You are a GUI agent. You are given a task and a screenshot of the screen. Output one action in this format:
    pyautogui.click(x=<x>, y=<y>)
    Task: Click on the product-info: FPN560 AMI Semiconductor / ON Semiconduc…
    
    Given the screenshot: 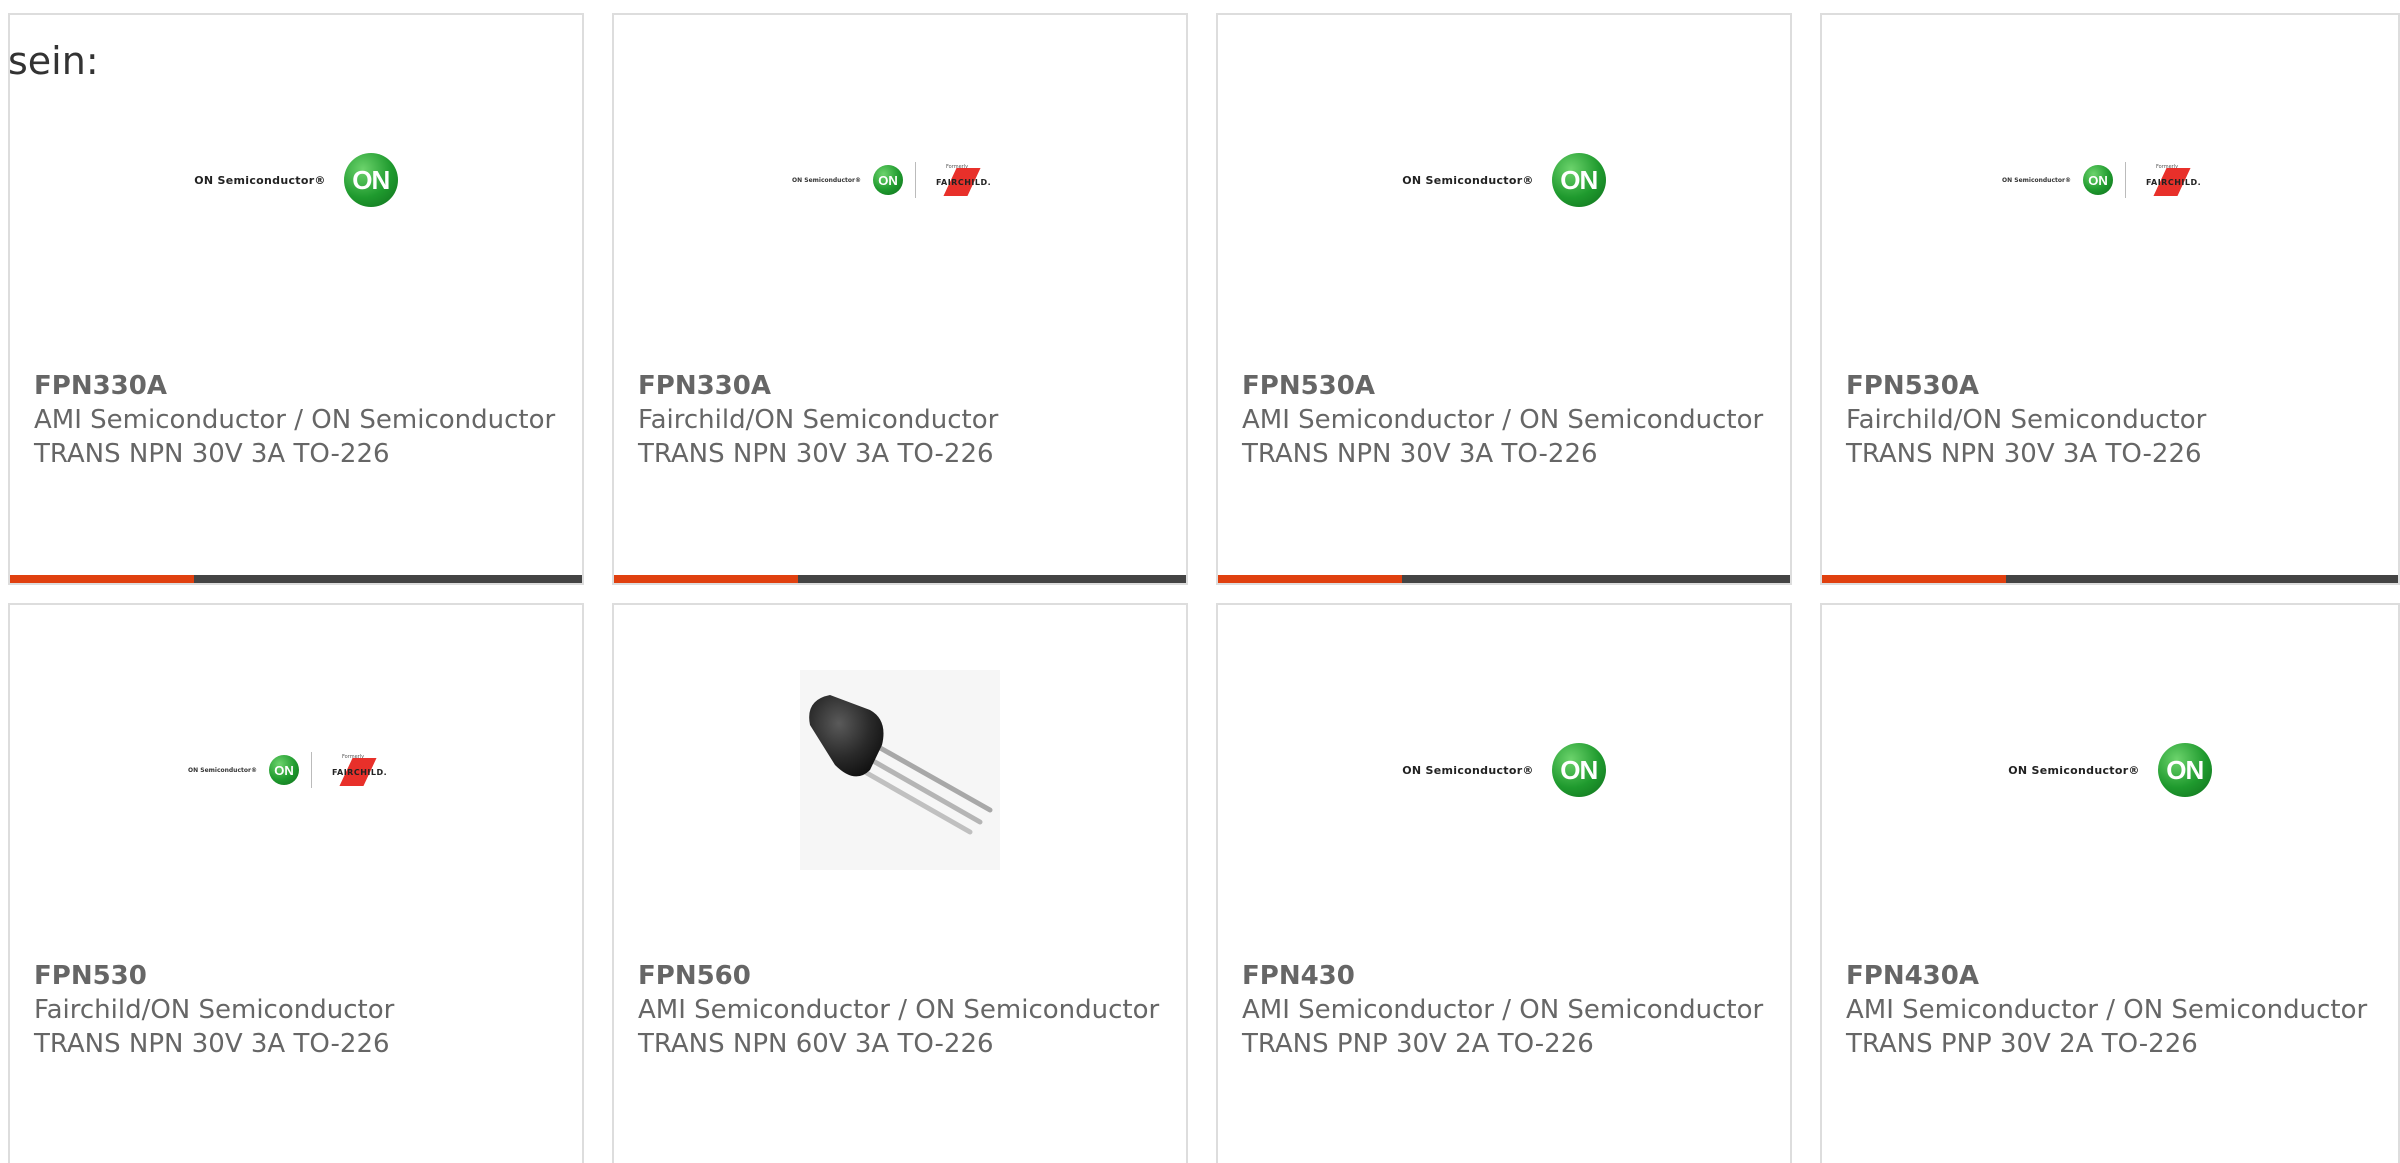 What is the action you would take?
    pyautogui.click(x=902, y=1010)
    